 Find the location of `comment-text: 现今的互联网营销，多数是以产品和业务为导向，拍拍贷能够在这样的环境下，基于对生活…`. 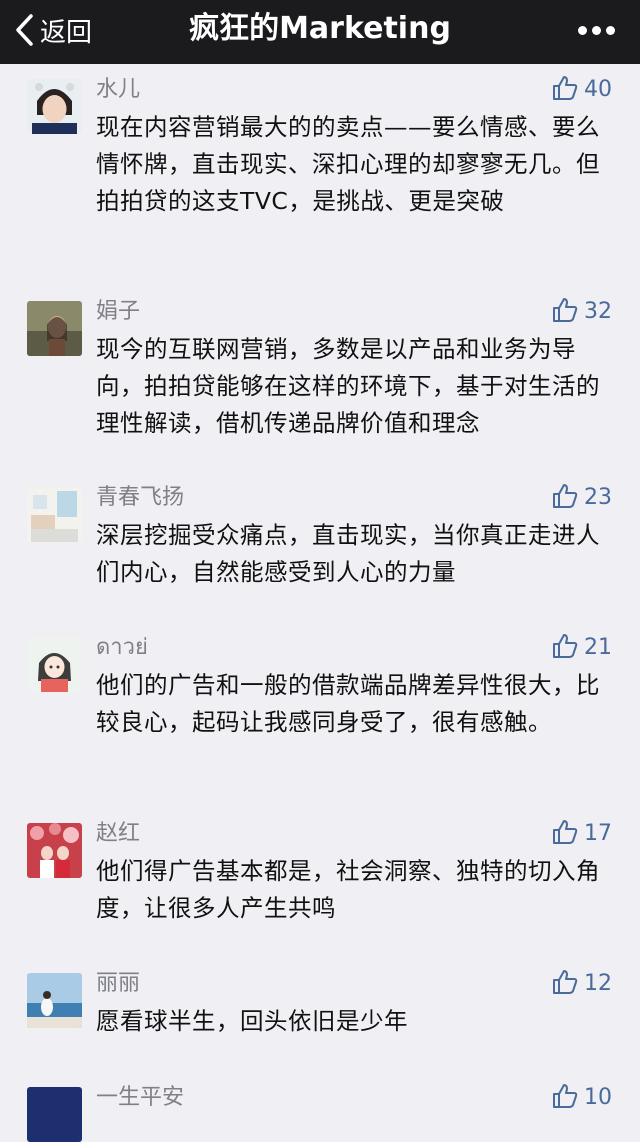

comment-text: 现今的互联网营销，多数是以产品和业务为导向，拍拍贷能够在这样的环境下，基于对生活… is located at coordinates (348, 386).